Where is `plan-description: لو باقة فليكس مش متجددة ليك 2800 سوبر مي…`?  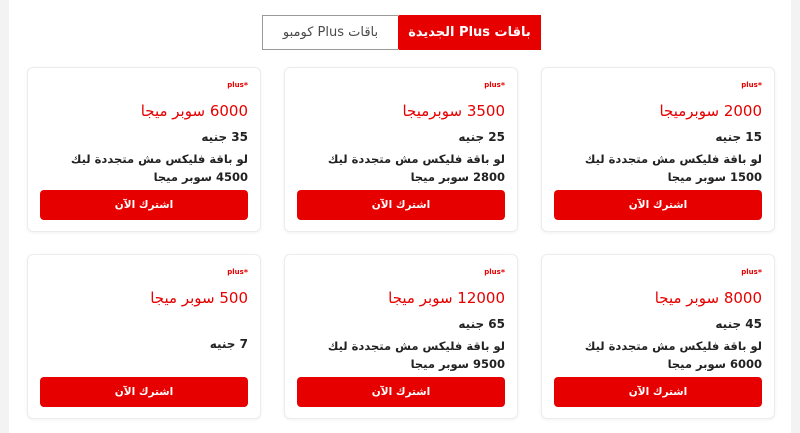
plan-description: لو باقة فليكس مش متجددة ليك 2800 سوبر مي… is located at coordinates (416, 168).